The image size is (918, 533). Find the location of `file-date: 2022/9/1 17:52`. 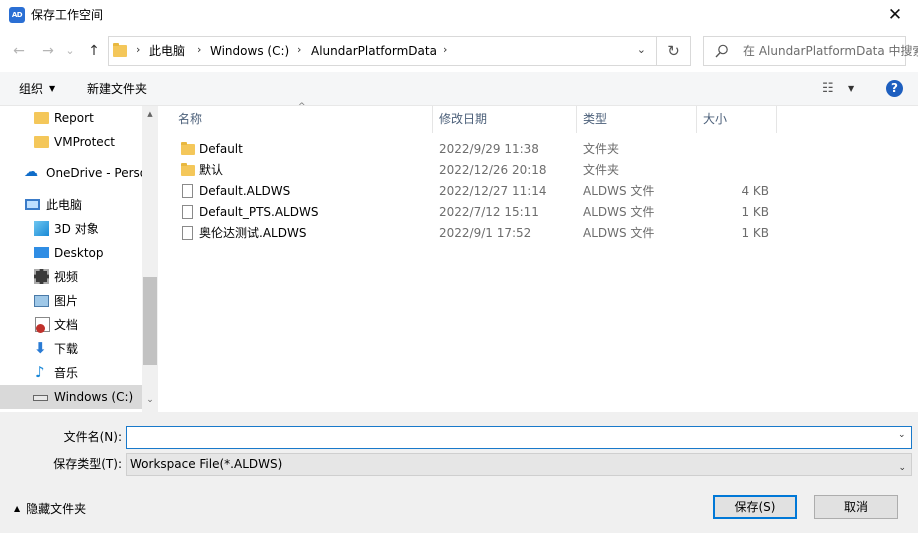

file-date: 2022/9/1 17:52 is located at coordinates (485, 233).